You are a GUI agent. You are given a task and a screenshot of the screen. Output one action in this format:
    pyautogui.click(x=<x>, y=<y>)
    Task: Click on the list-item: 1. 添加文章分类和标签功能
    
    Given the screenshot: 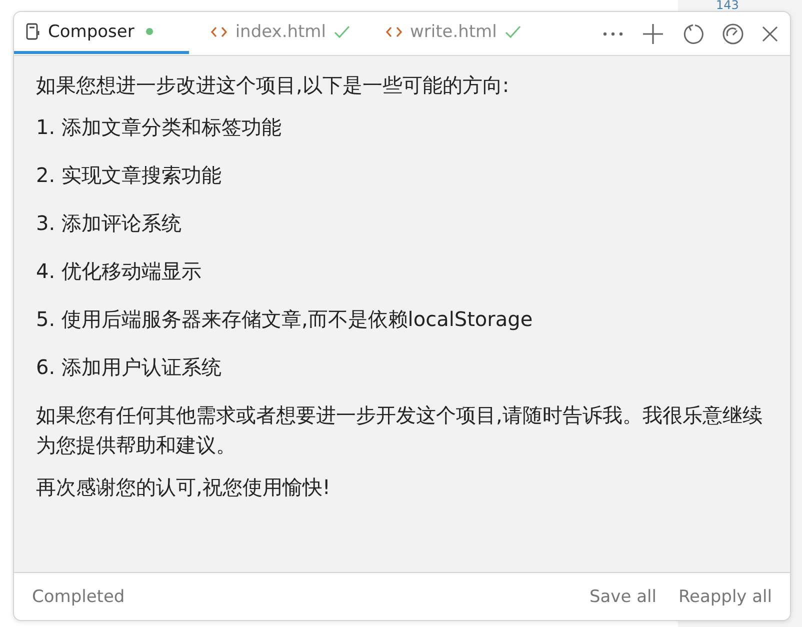 What is the action you would take?
    pyautogui.click(x=159, y=127)
    